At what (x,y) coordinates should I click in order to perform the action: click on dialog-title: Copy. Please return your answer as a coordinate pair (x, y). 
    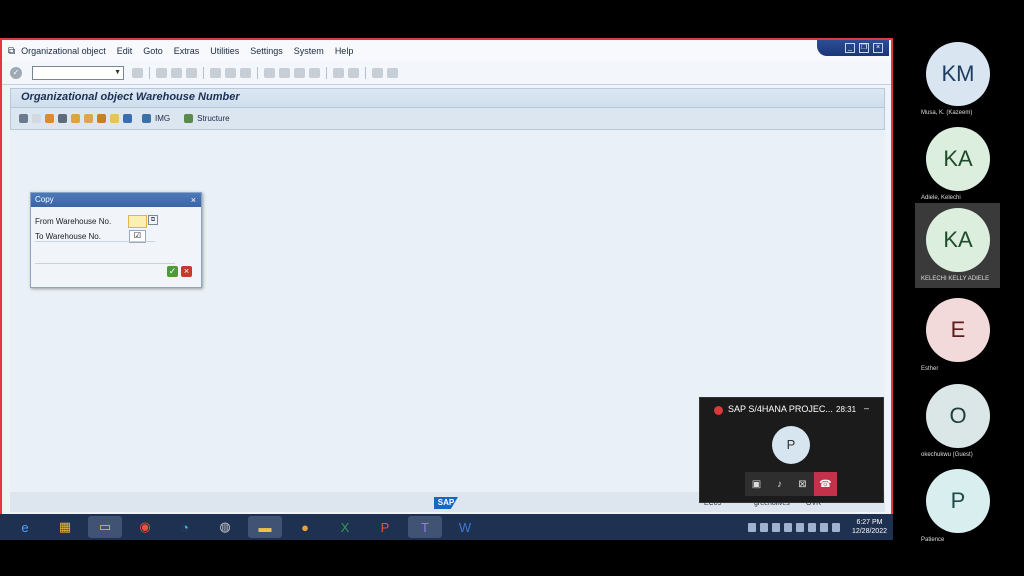
    Looking at the image, I should click on (44, 199).